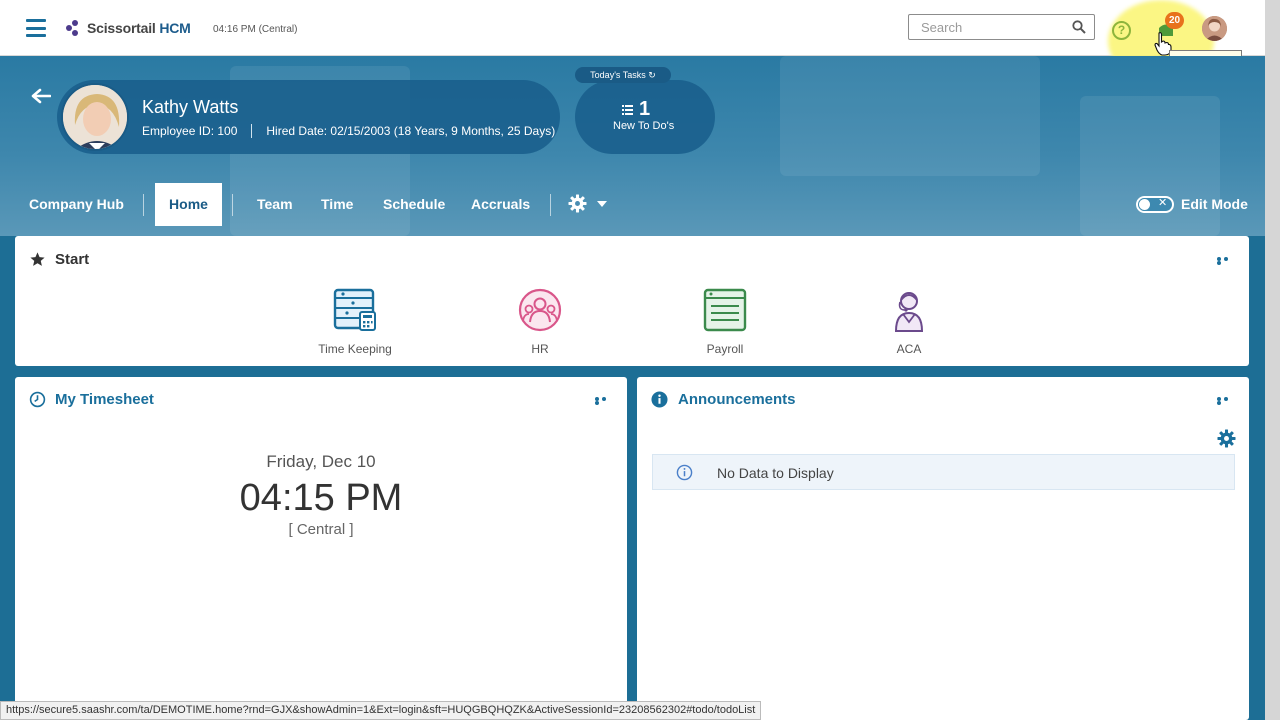 Image resolution: width=1280 pixels, height=720 pixels. Describe the element at coordinates (644, 126) in the screenshot. I see `todo-label: New To Do's` at that location.